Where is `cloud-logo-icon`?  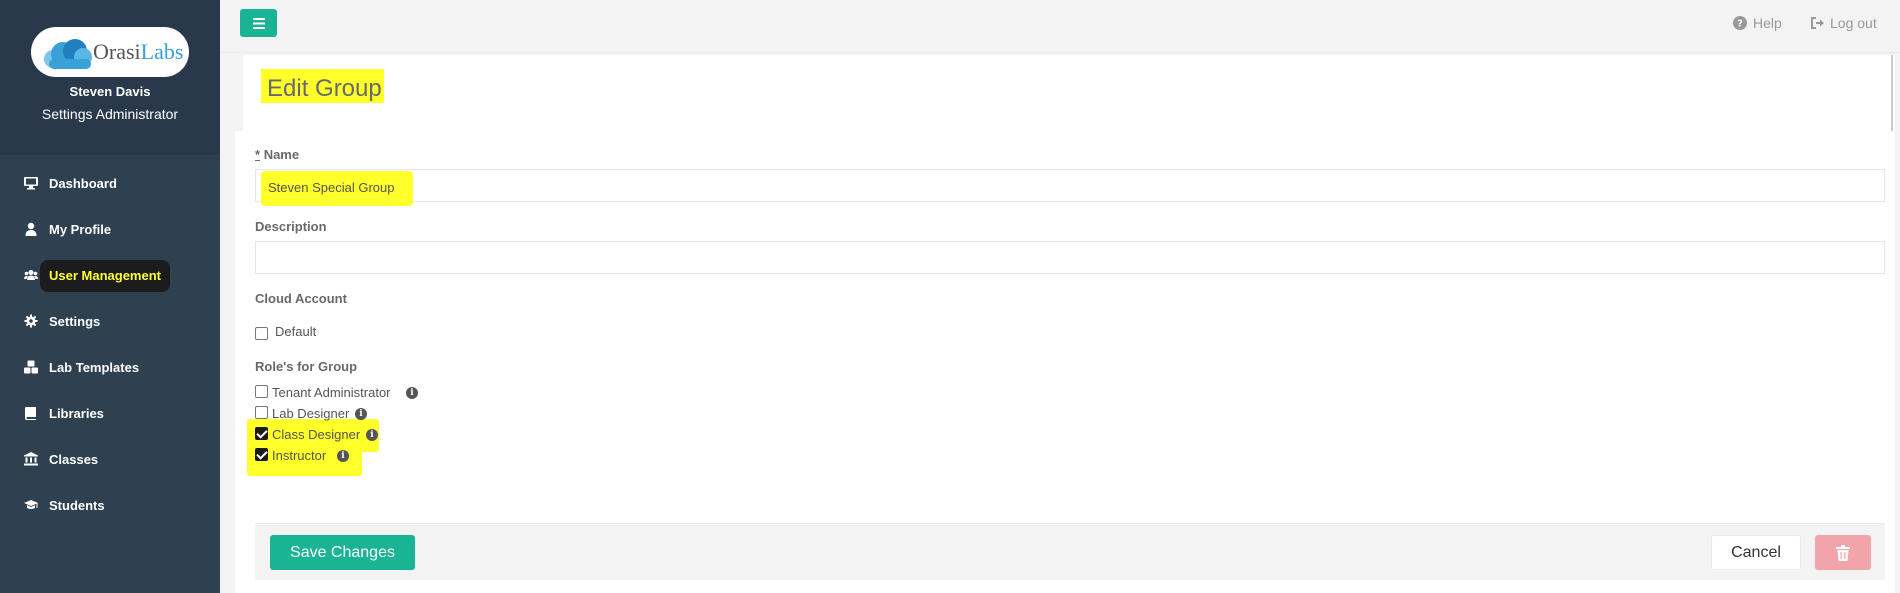
cloud-logo-icon is located at coordinates (68, 54).